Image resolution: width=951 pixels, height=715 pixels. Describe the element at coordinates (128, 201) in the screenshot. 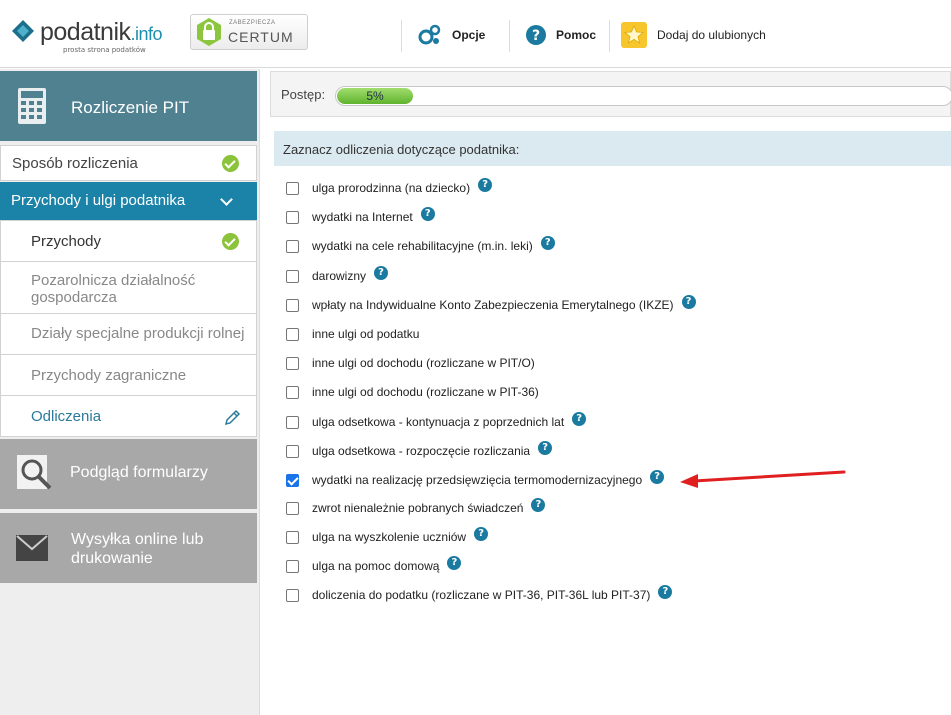

I see `sidebar-category-przychody: Przychody i ulgi podatnika` at that location.